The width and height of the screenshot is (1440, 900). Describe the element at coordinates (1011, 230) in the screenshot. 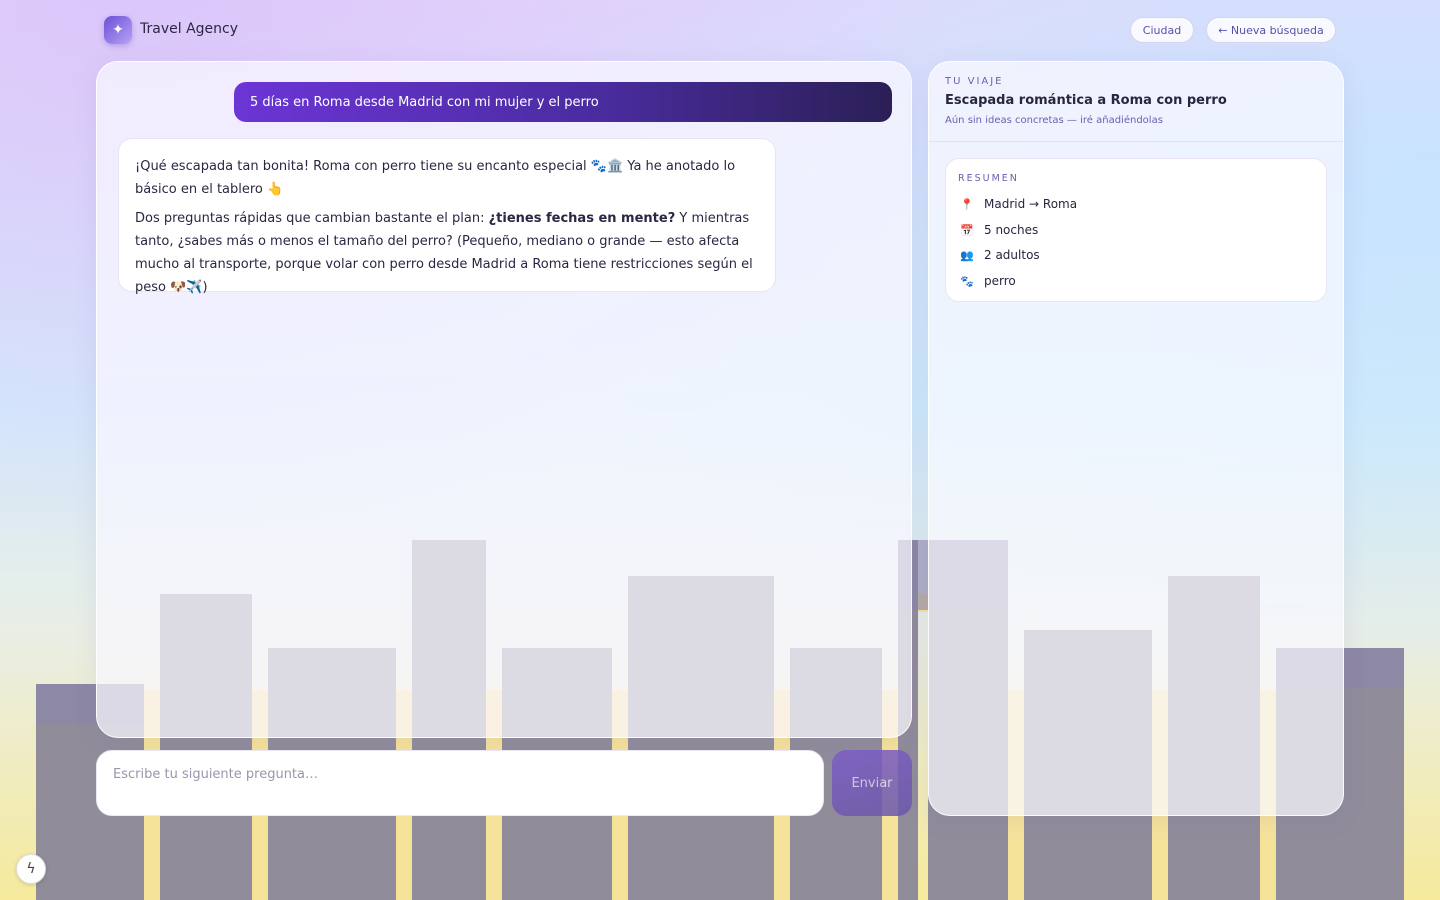

I see `summary-nights-text: 5 noches` at that location.